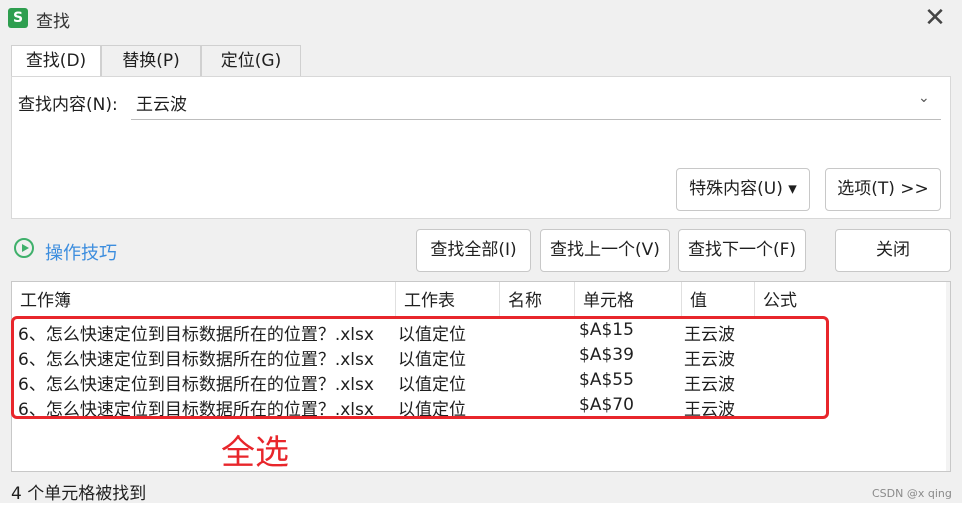  What do you see at coordinates (481, 506) in the screenshot?
I see `sheet-background-strip` at bounding box center [481, 506].